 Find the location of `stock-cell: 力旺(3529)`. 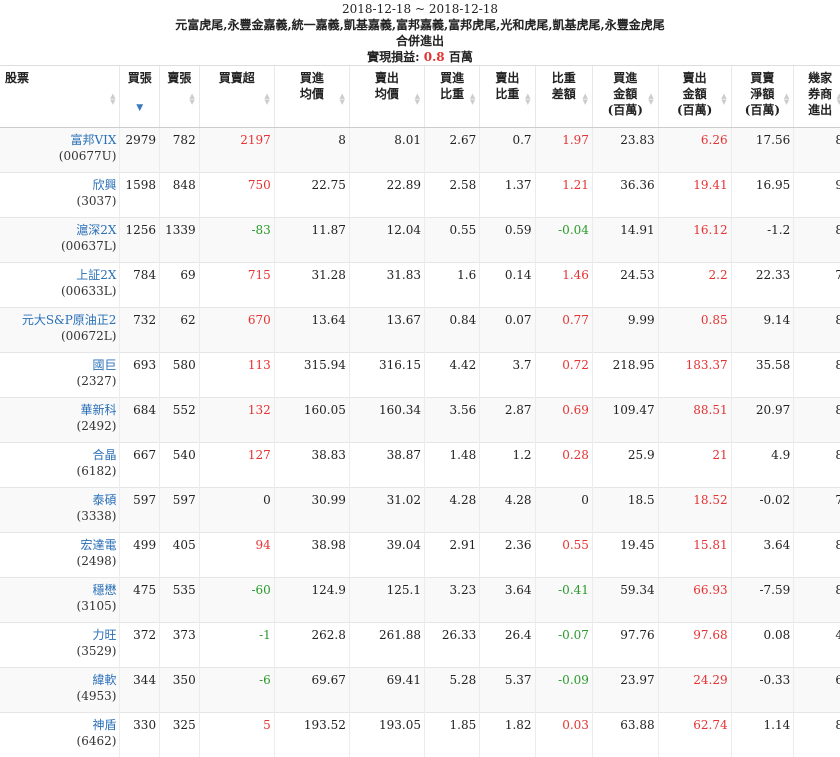

stock-cell: 力旺(3529) is located at coordinates (60, 645).